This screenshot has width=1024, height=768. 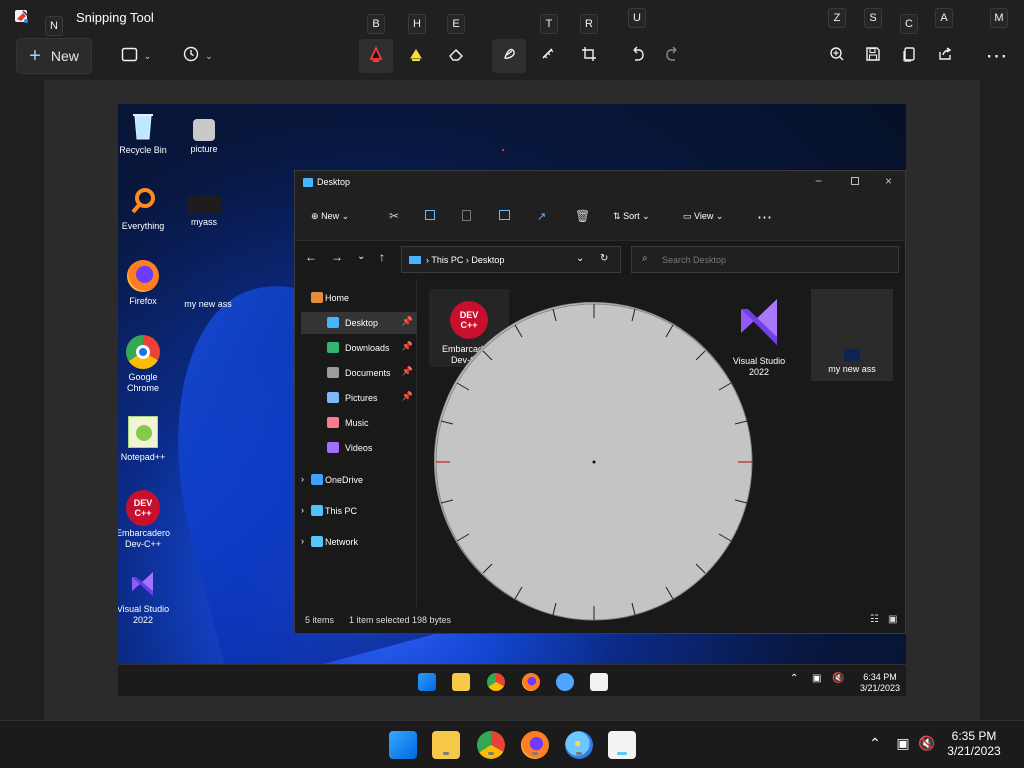 What do you see at coordinates (146, 596) in the screenshot?
I see `desktop-icon-visual-studio: Visual Studio 2022` at bounding box center [146, 596].